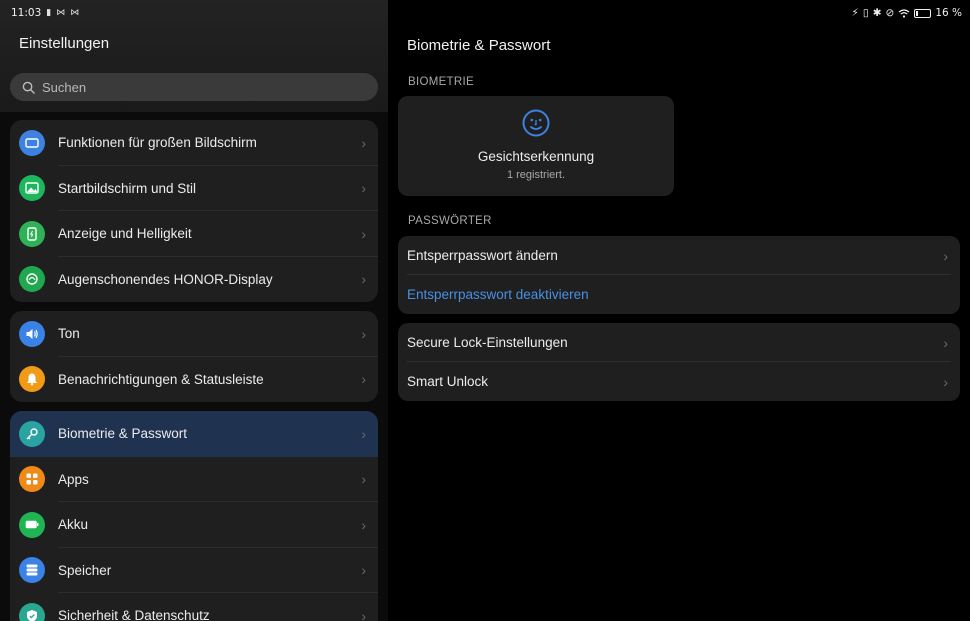 The width and height of the screenshot is (970, 621). Describe the element at coordinates (45, 13) in the screenshot. I see `status-bar-left: 11:03 ▮ ⋈ ⋈` at that location.